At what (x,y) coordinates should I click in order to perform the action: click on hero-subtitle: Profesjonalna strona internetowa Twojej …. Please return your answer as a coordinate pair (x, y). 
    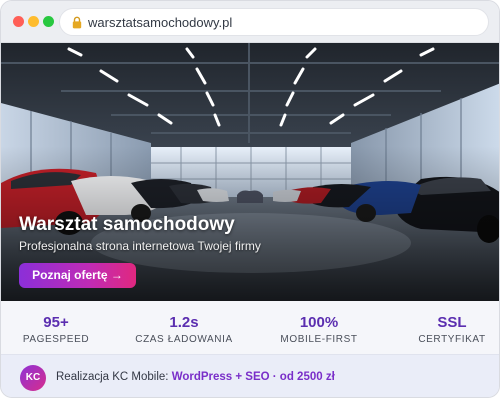
    Looking at the image, I should click on (140, 246).